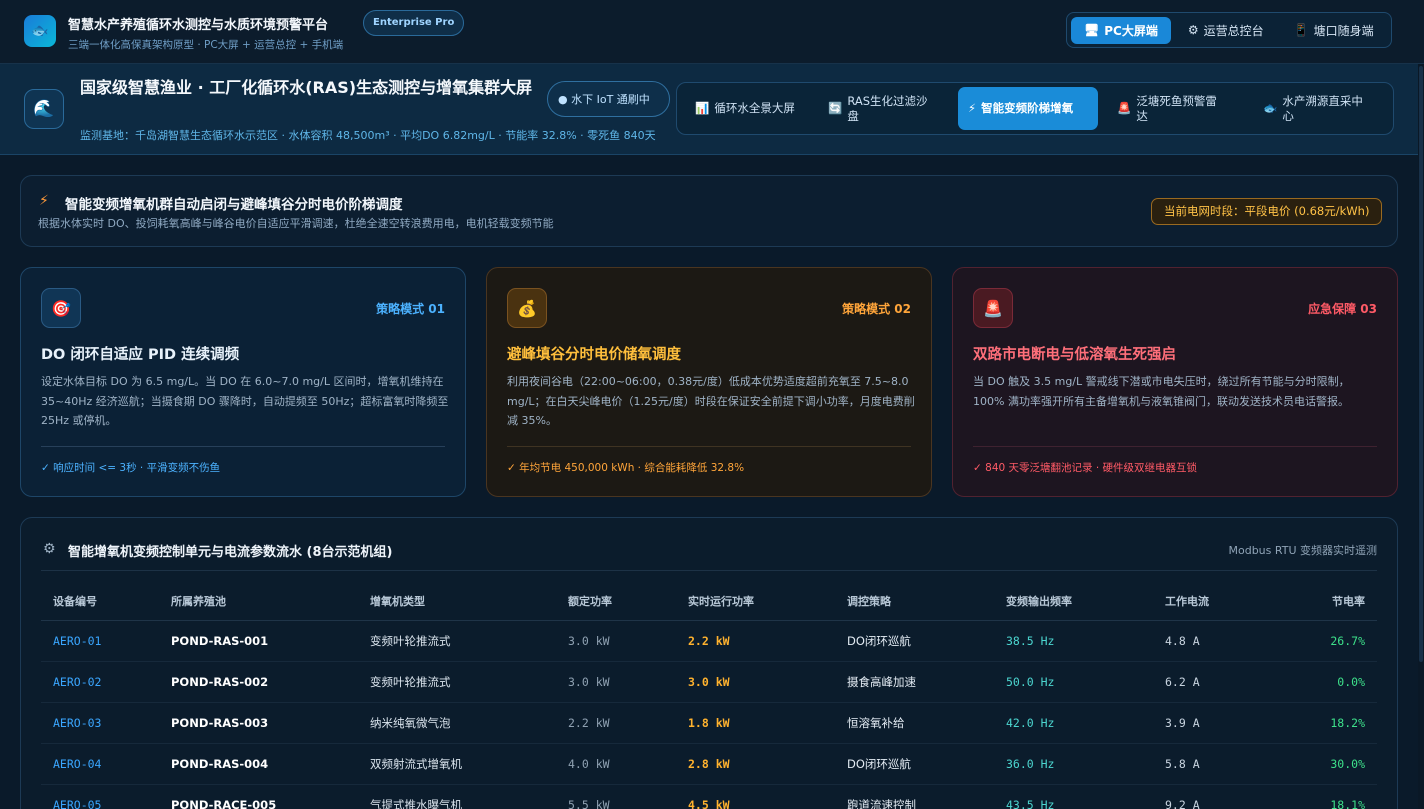  Describe the element at coordinates (258, 723) in the screenshot. I see `pond-id: POND-RAS-003` at that location.